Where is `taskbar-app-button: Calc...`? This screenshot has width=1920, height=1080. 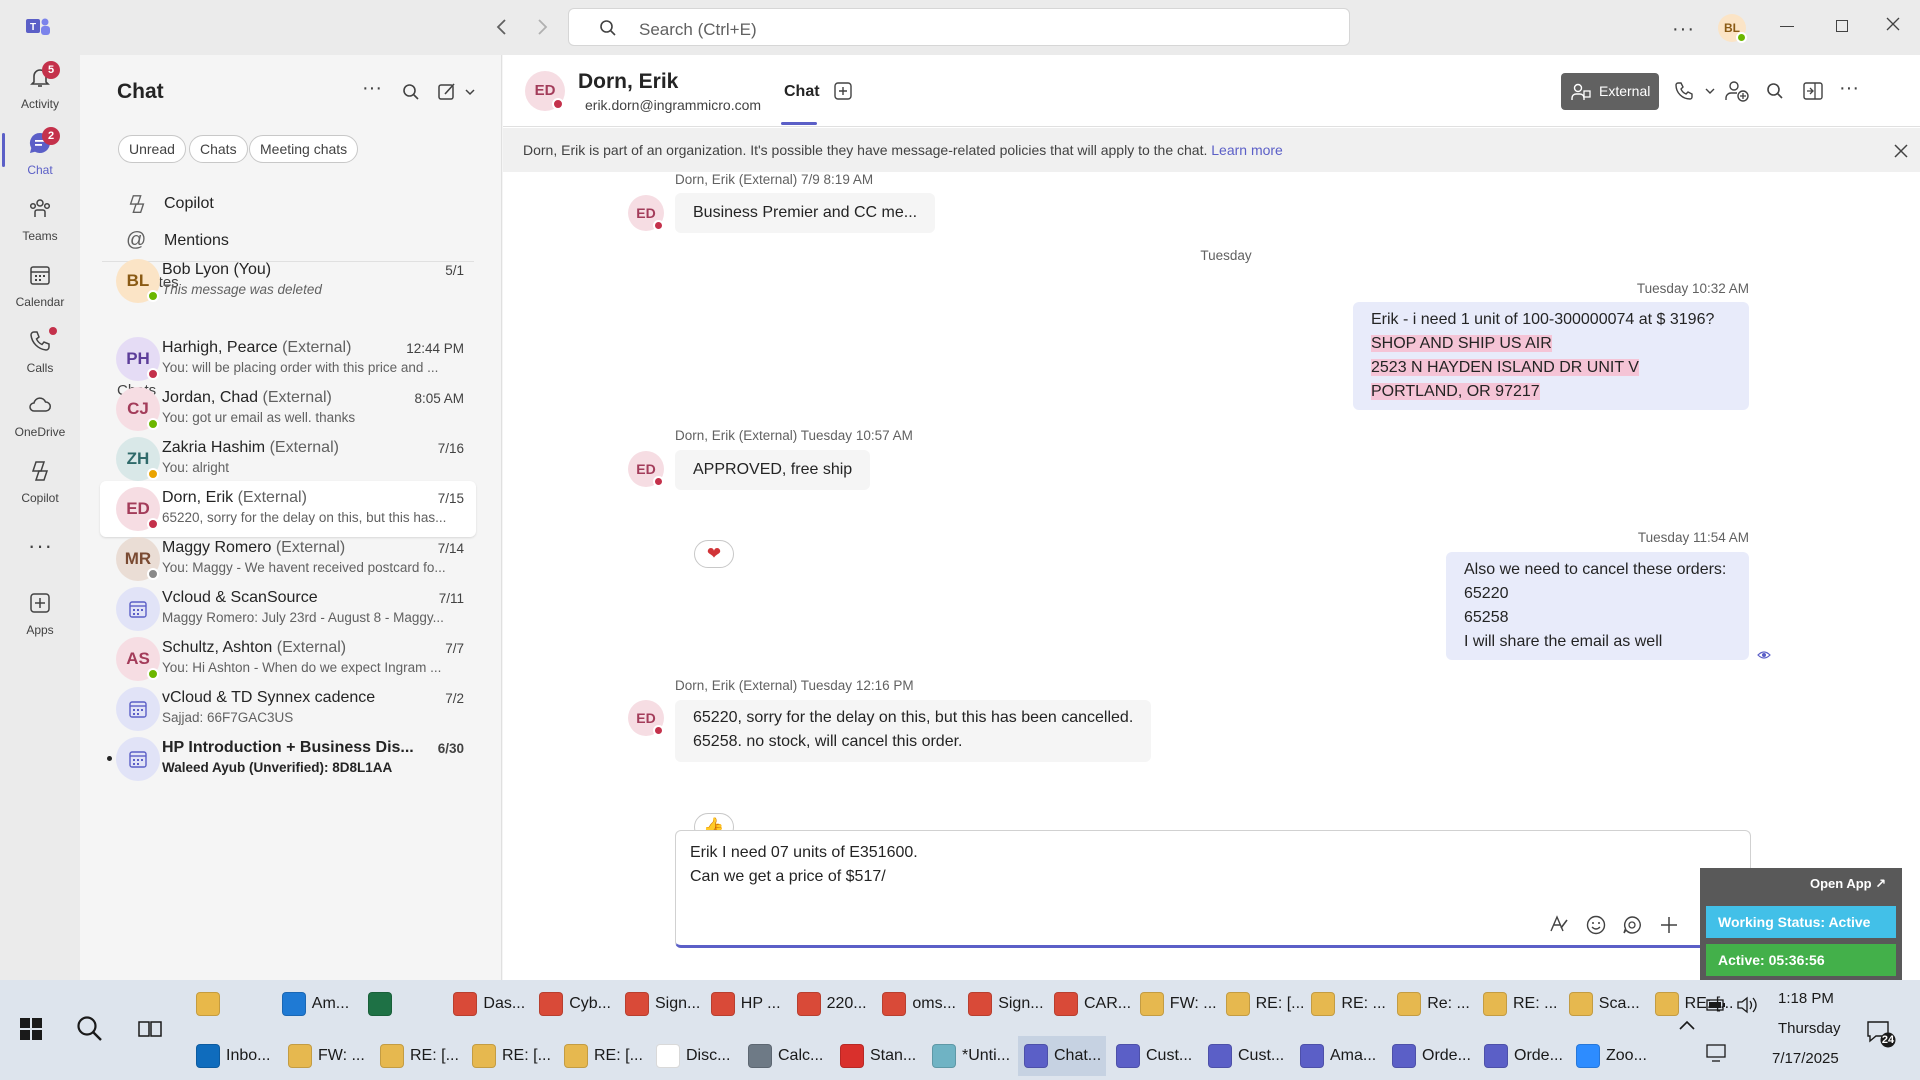
taskbar-app-button: Calc... is located at coordinates (786, 1056).